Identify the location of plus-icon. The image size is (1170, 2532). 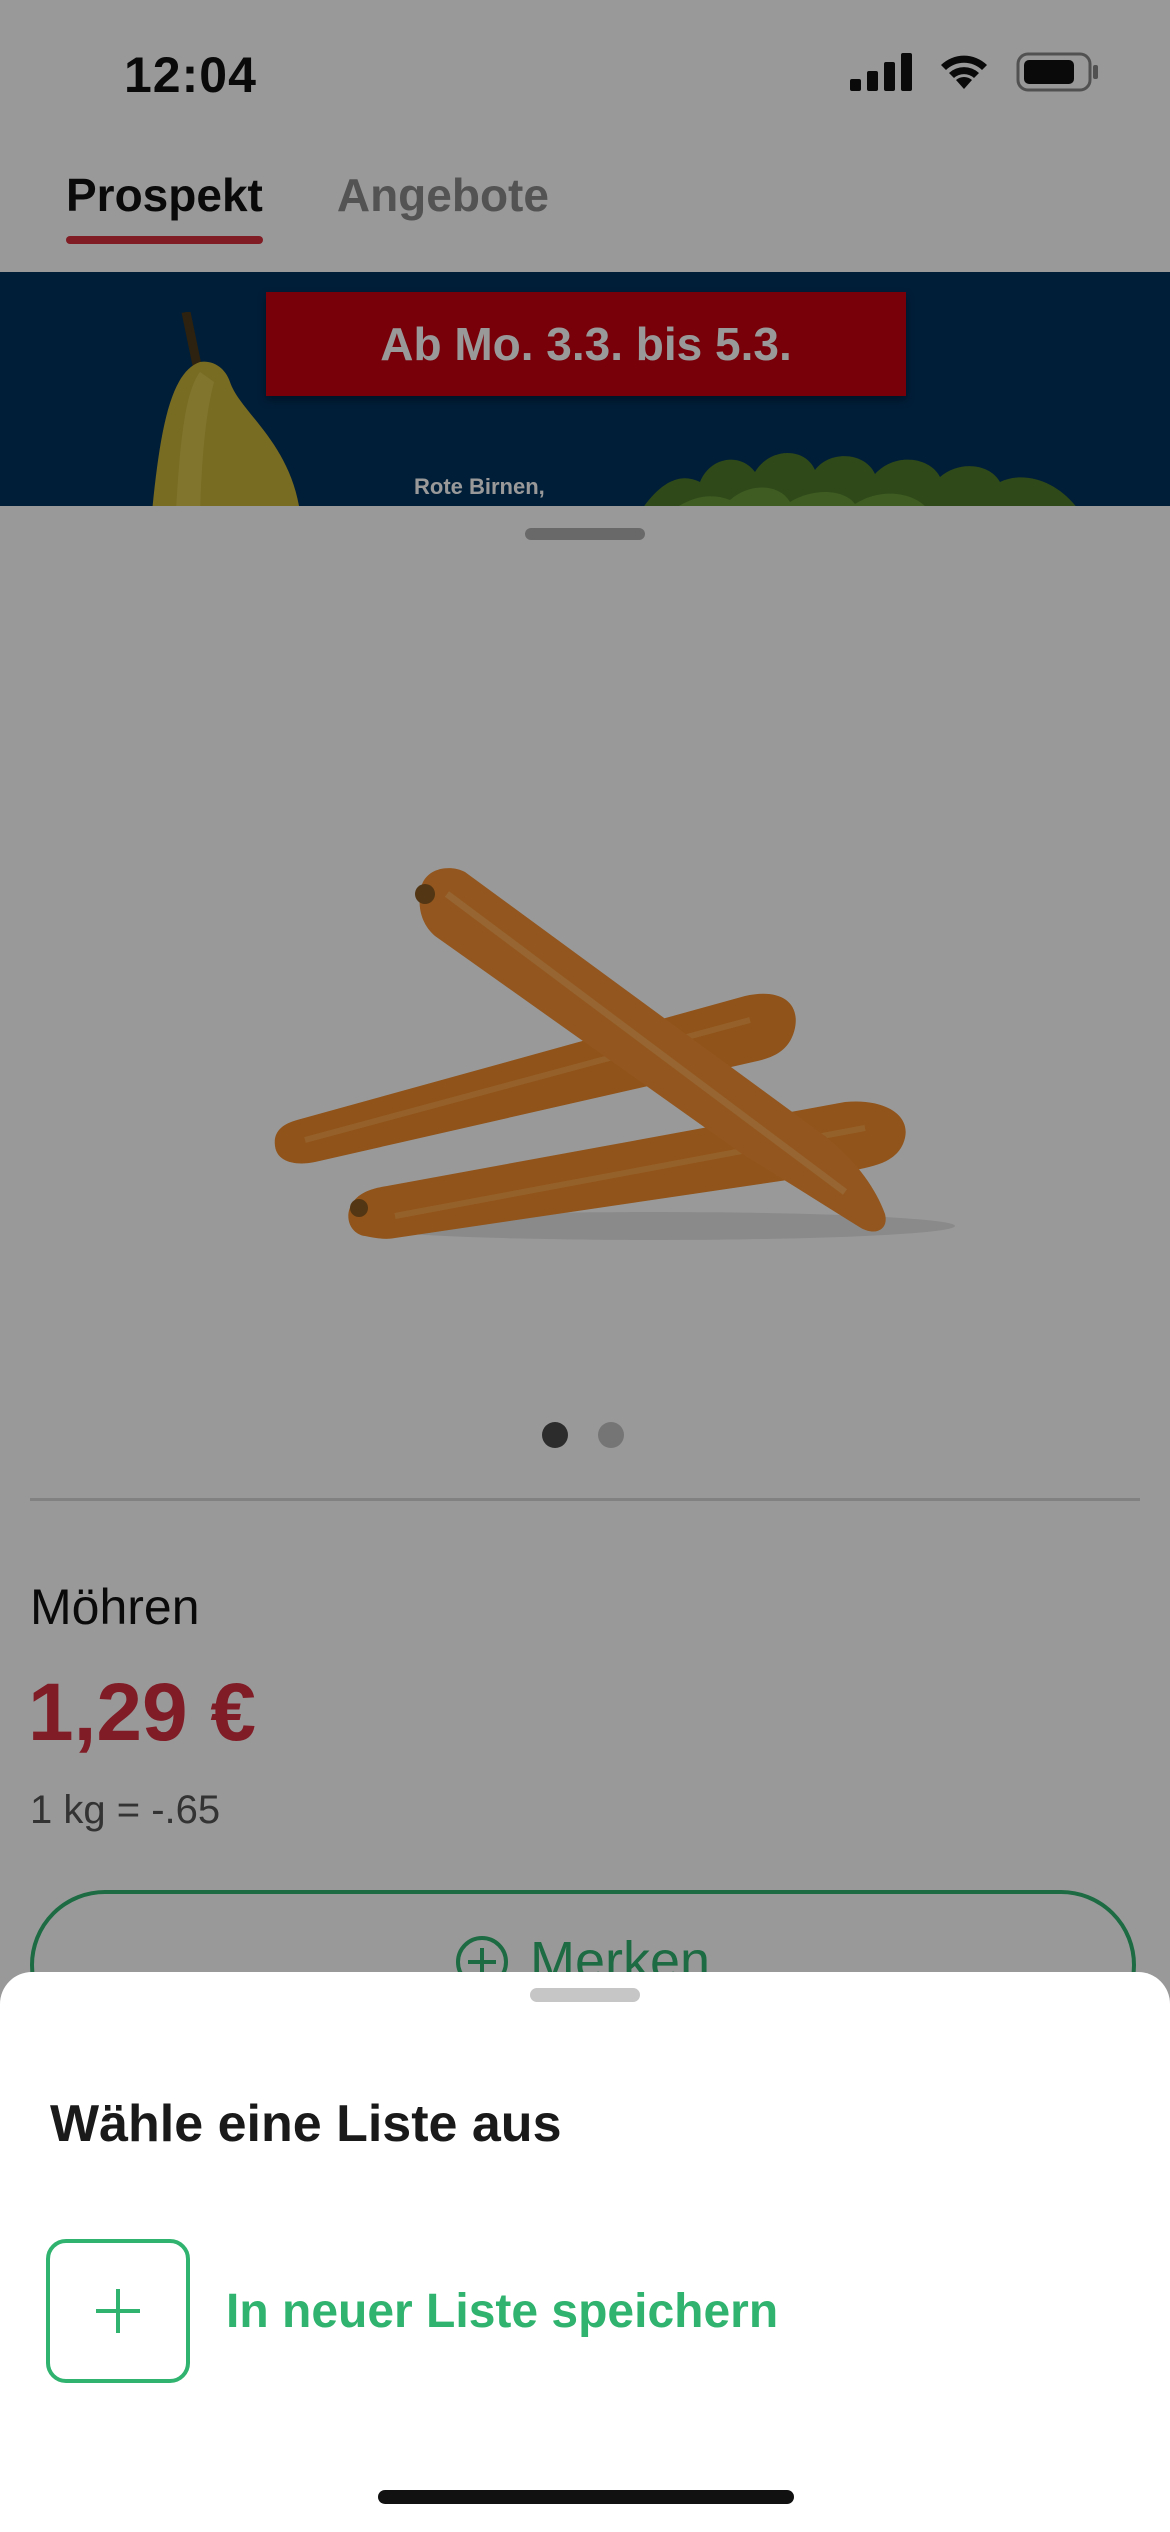
(118, 2311).